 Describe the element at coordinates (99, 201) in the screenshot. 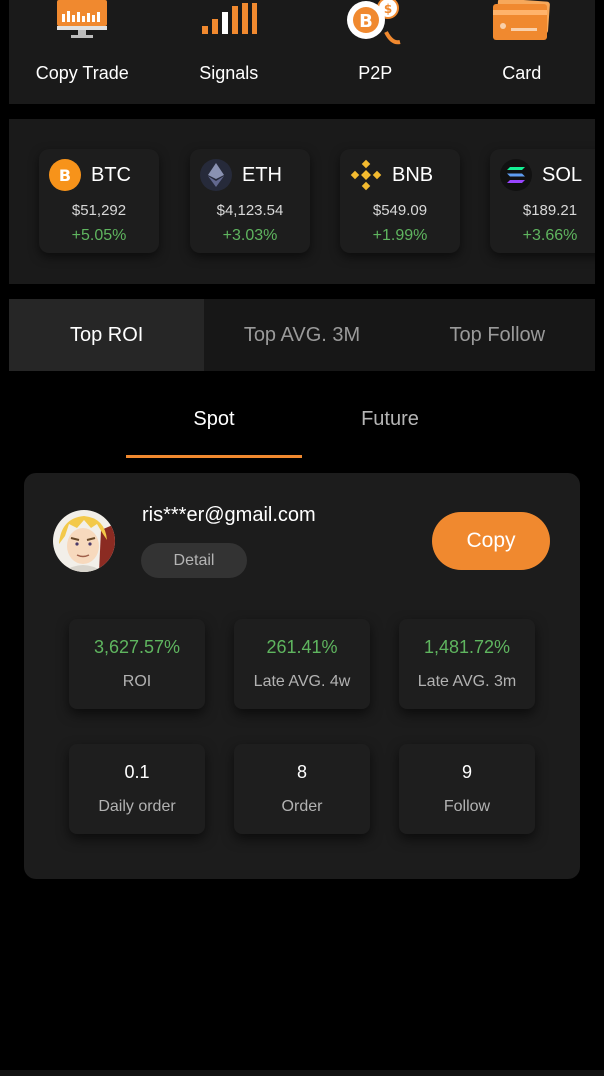

I see `ticker-card-btc: B BTC $51,292 +5.05%` at that location.